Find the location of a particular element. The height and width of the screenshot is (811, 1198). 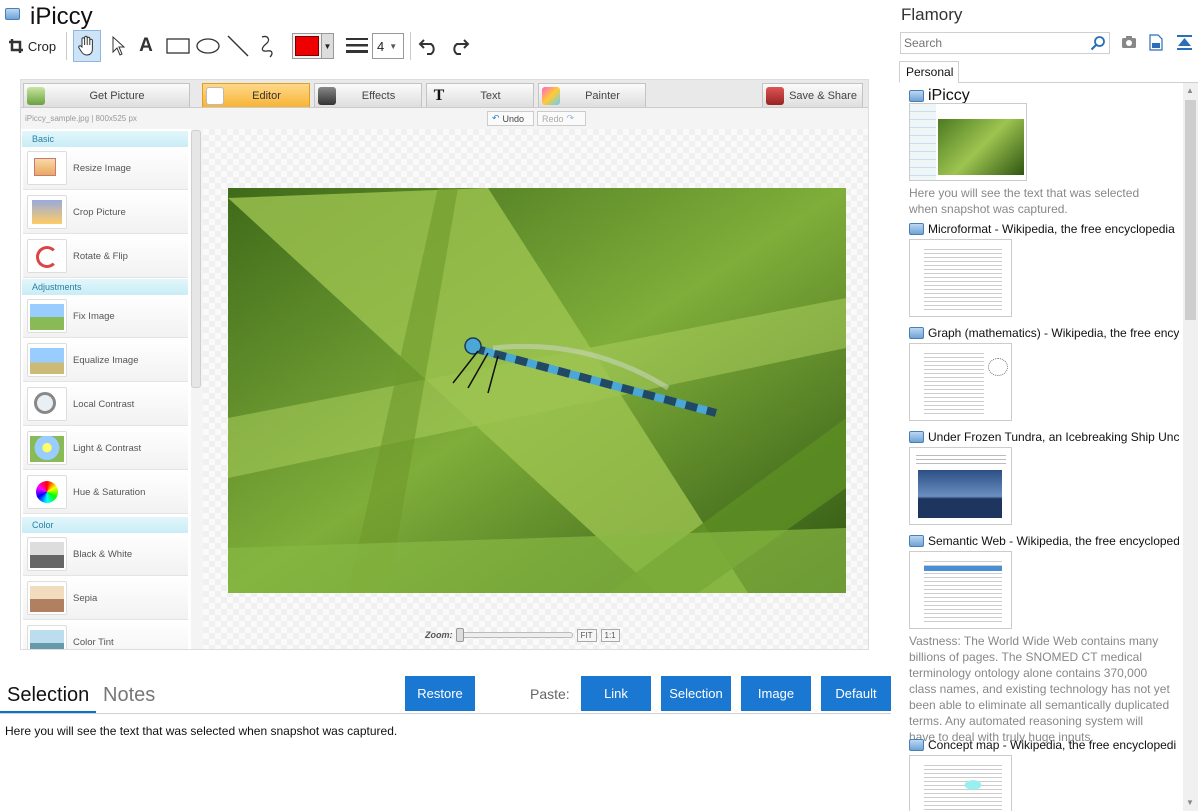

select-tool-button is located at coordinates (118, 46).